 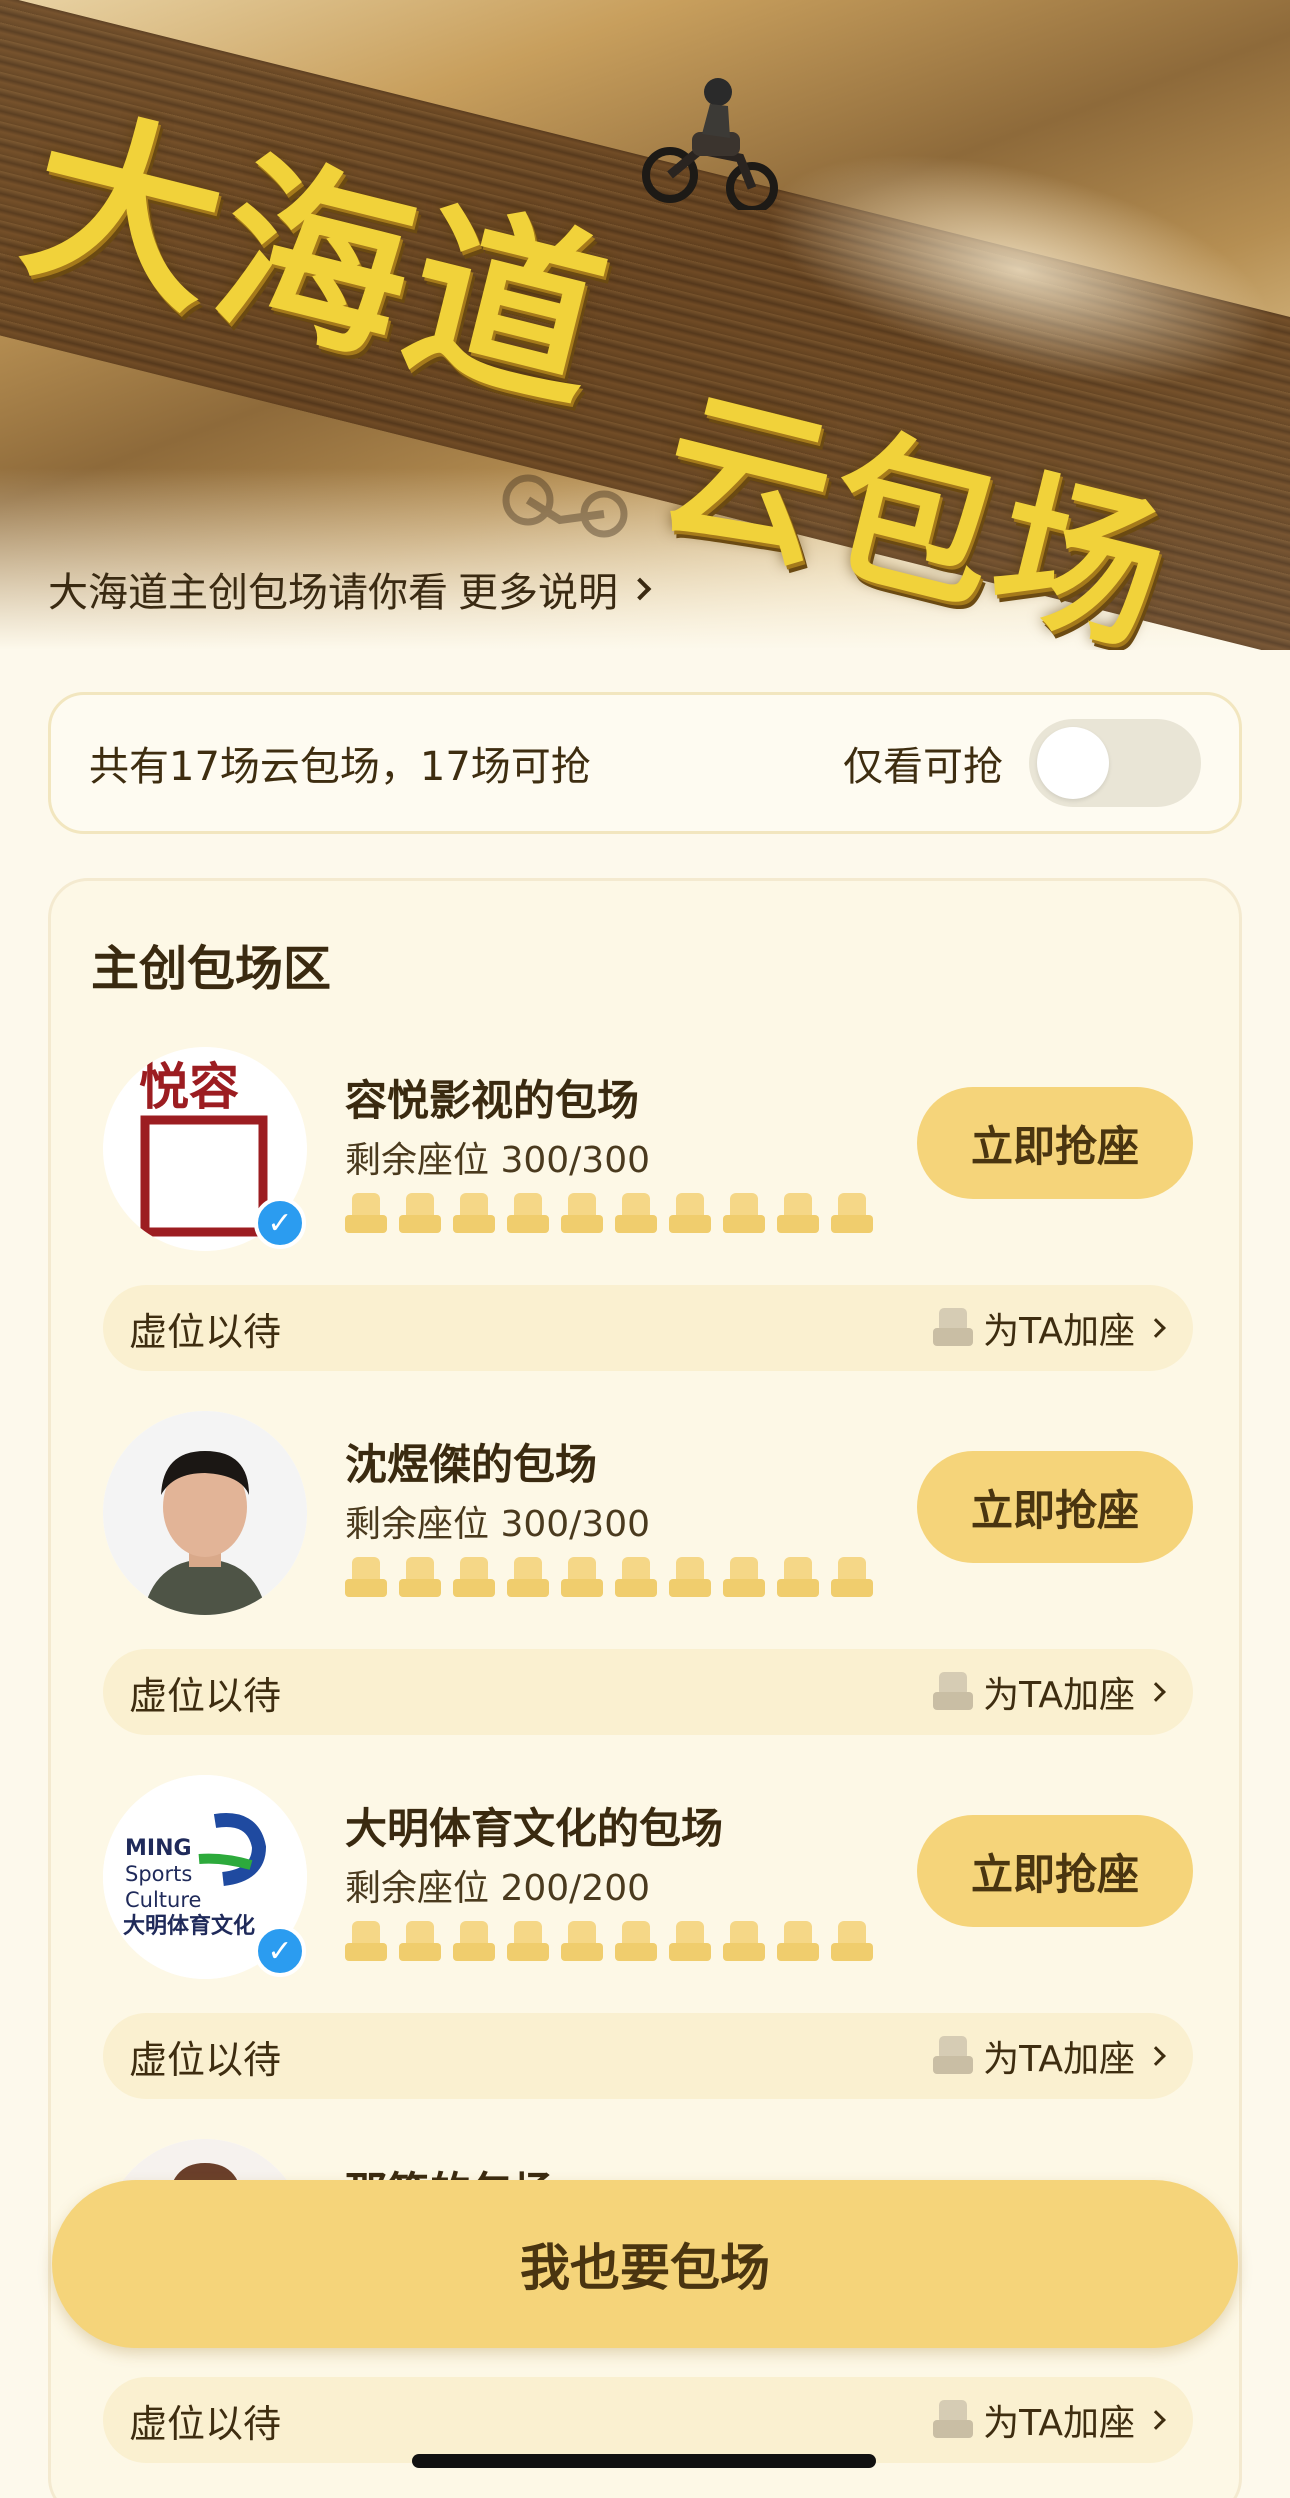 I want to click on available-filter: 仅看可抢, so click(x=1022, y=763).